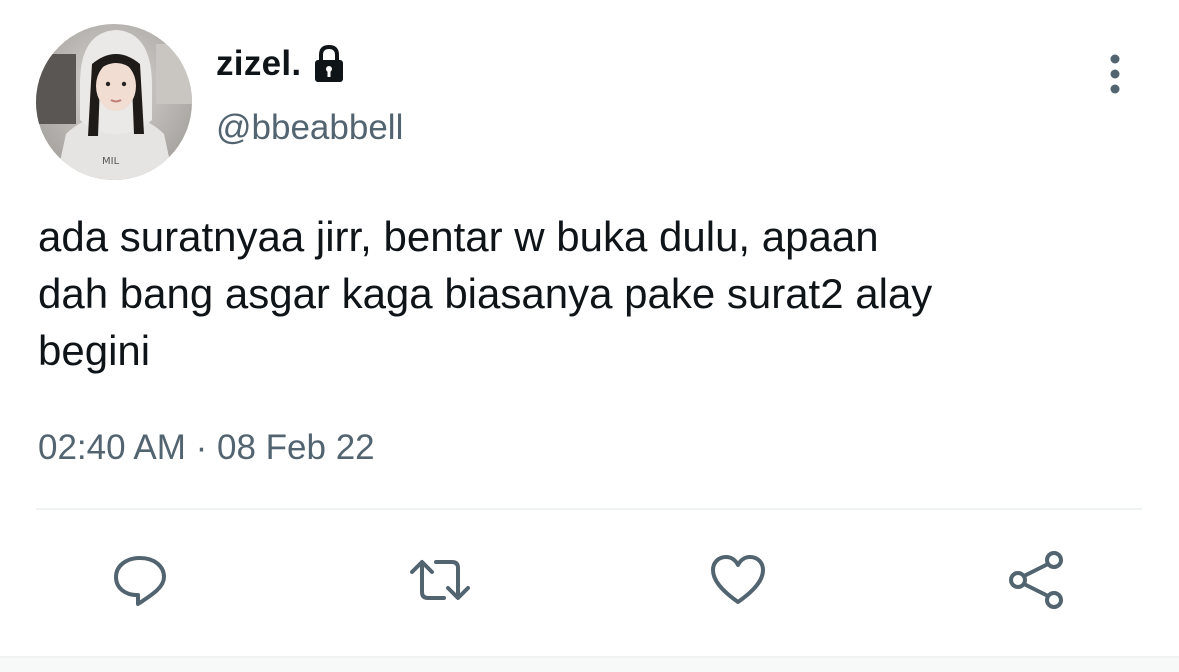  What do you see at coordinates (589, 509) in the screenshot?
I see `divider` at bounding box center [589, 509].